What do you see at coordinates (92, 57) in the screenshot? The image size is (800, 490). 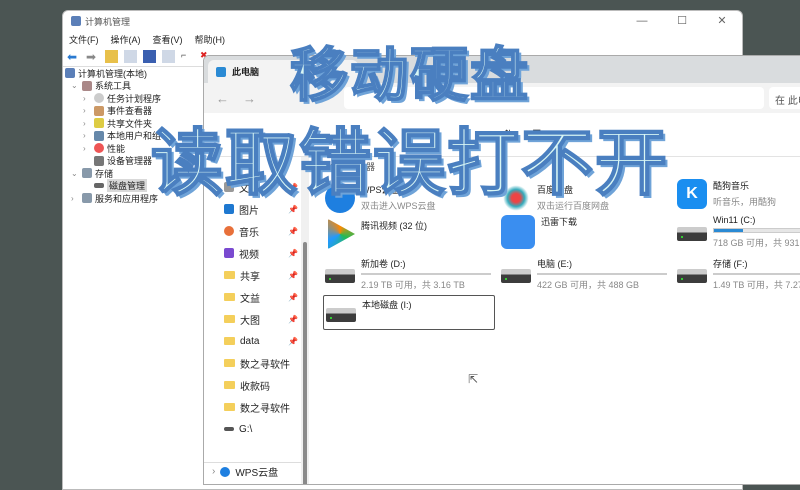 I see `forward-icon: ➡` at bounding box center [92, 57].